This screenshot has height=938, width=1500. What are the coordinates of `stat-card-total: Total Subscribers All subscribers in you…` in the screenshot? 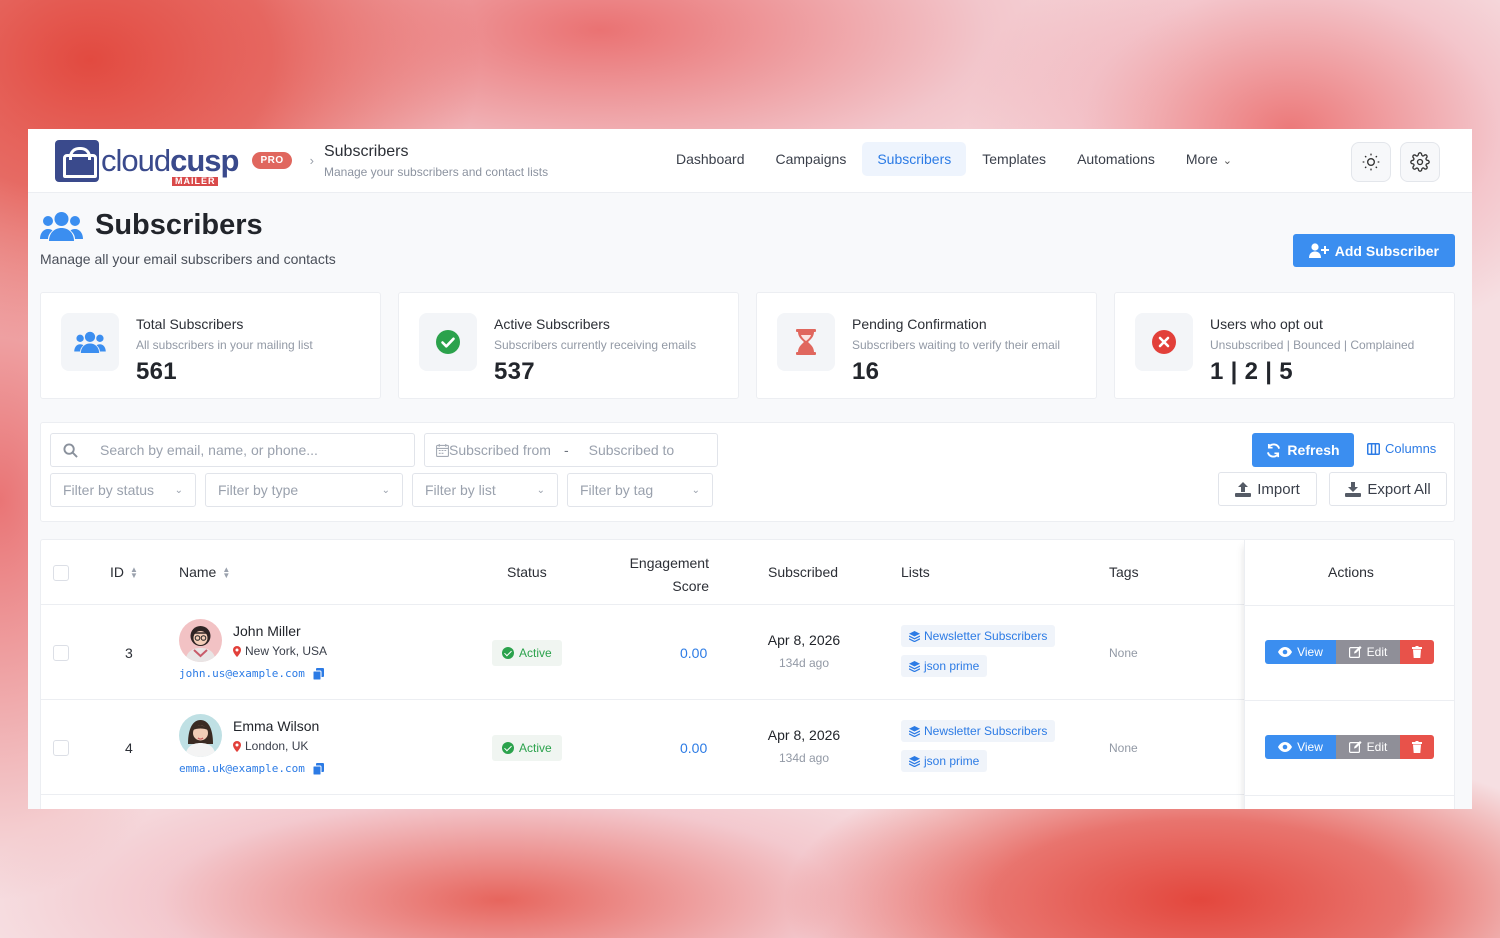 It's located at (210, 345).